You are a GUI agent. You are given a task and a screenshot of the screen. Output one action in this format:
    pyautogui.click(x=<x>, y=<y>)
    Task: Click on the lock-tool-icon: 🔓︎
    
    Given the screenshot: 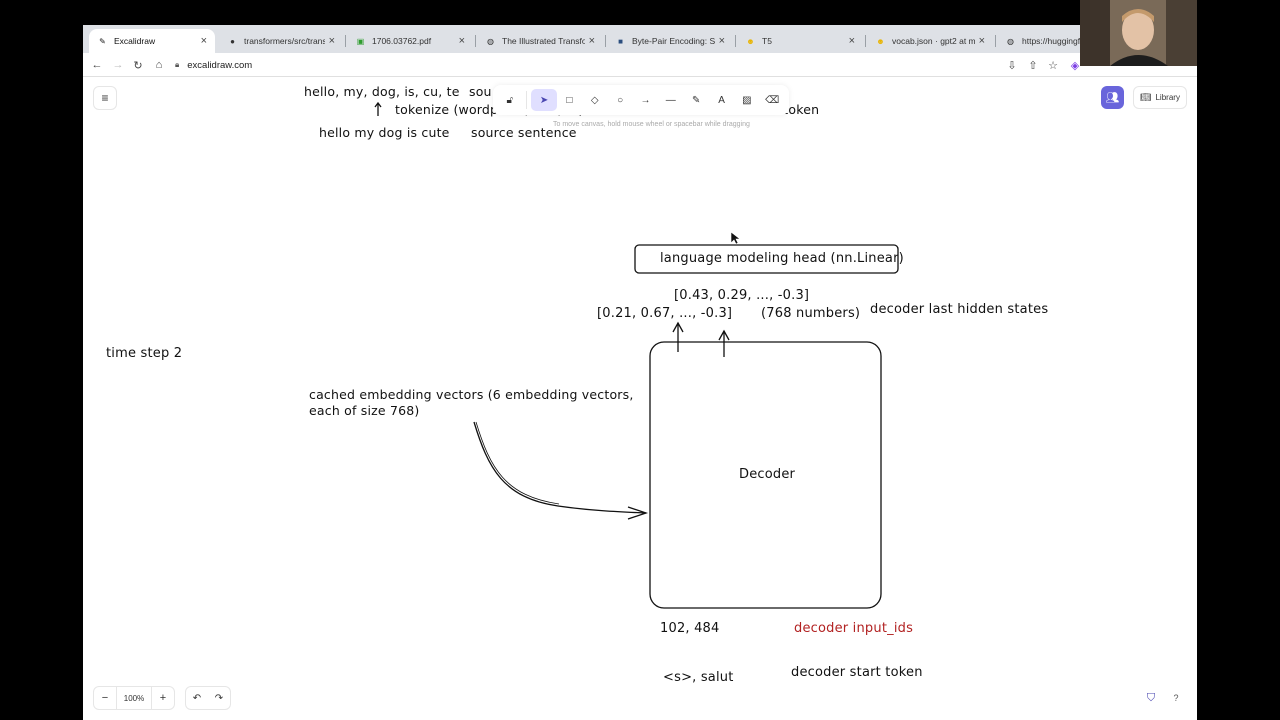 What is the action you would take?
    pyautogui.click(x=509, y=100)
    